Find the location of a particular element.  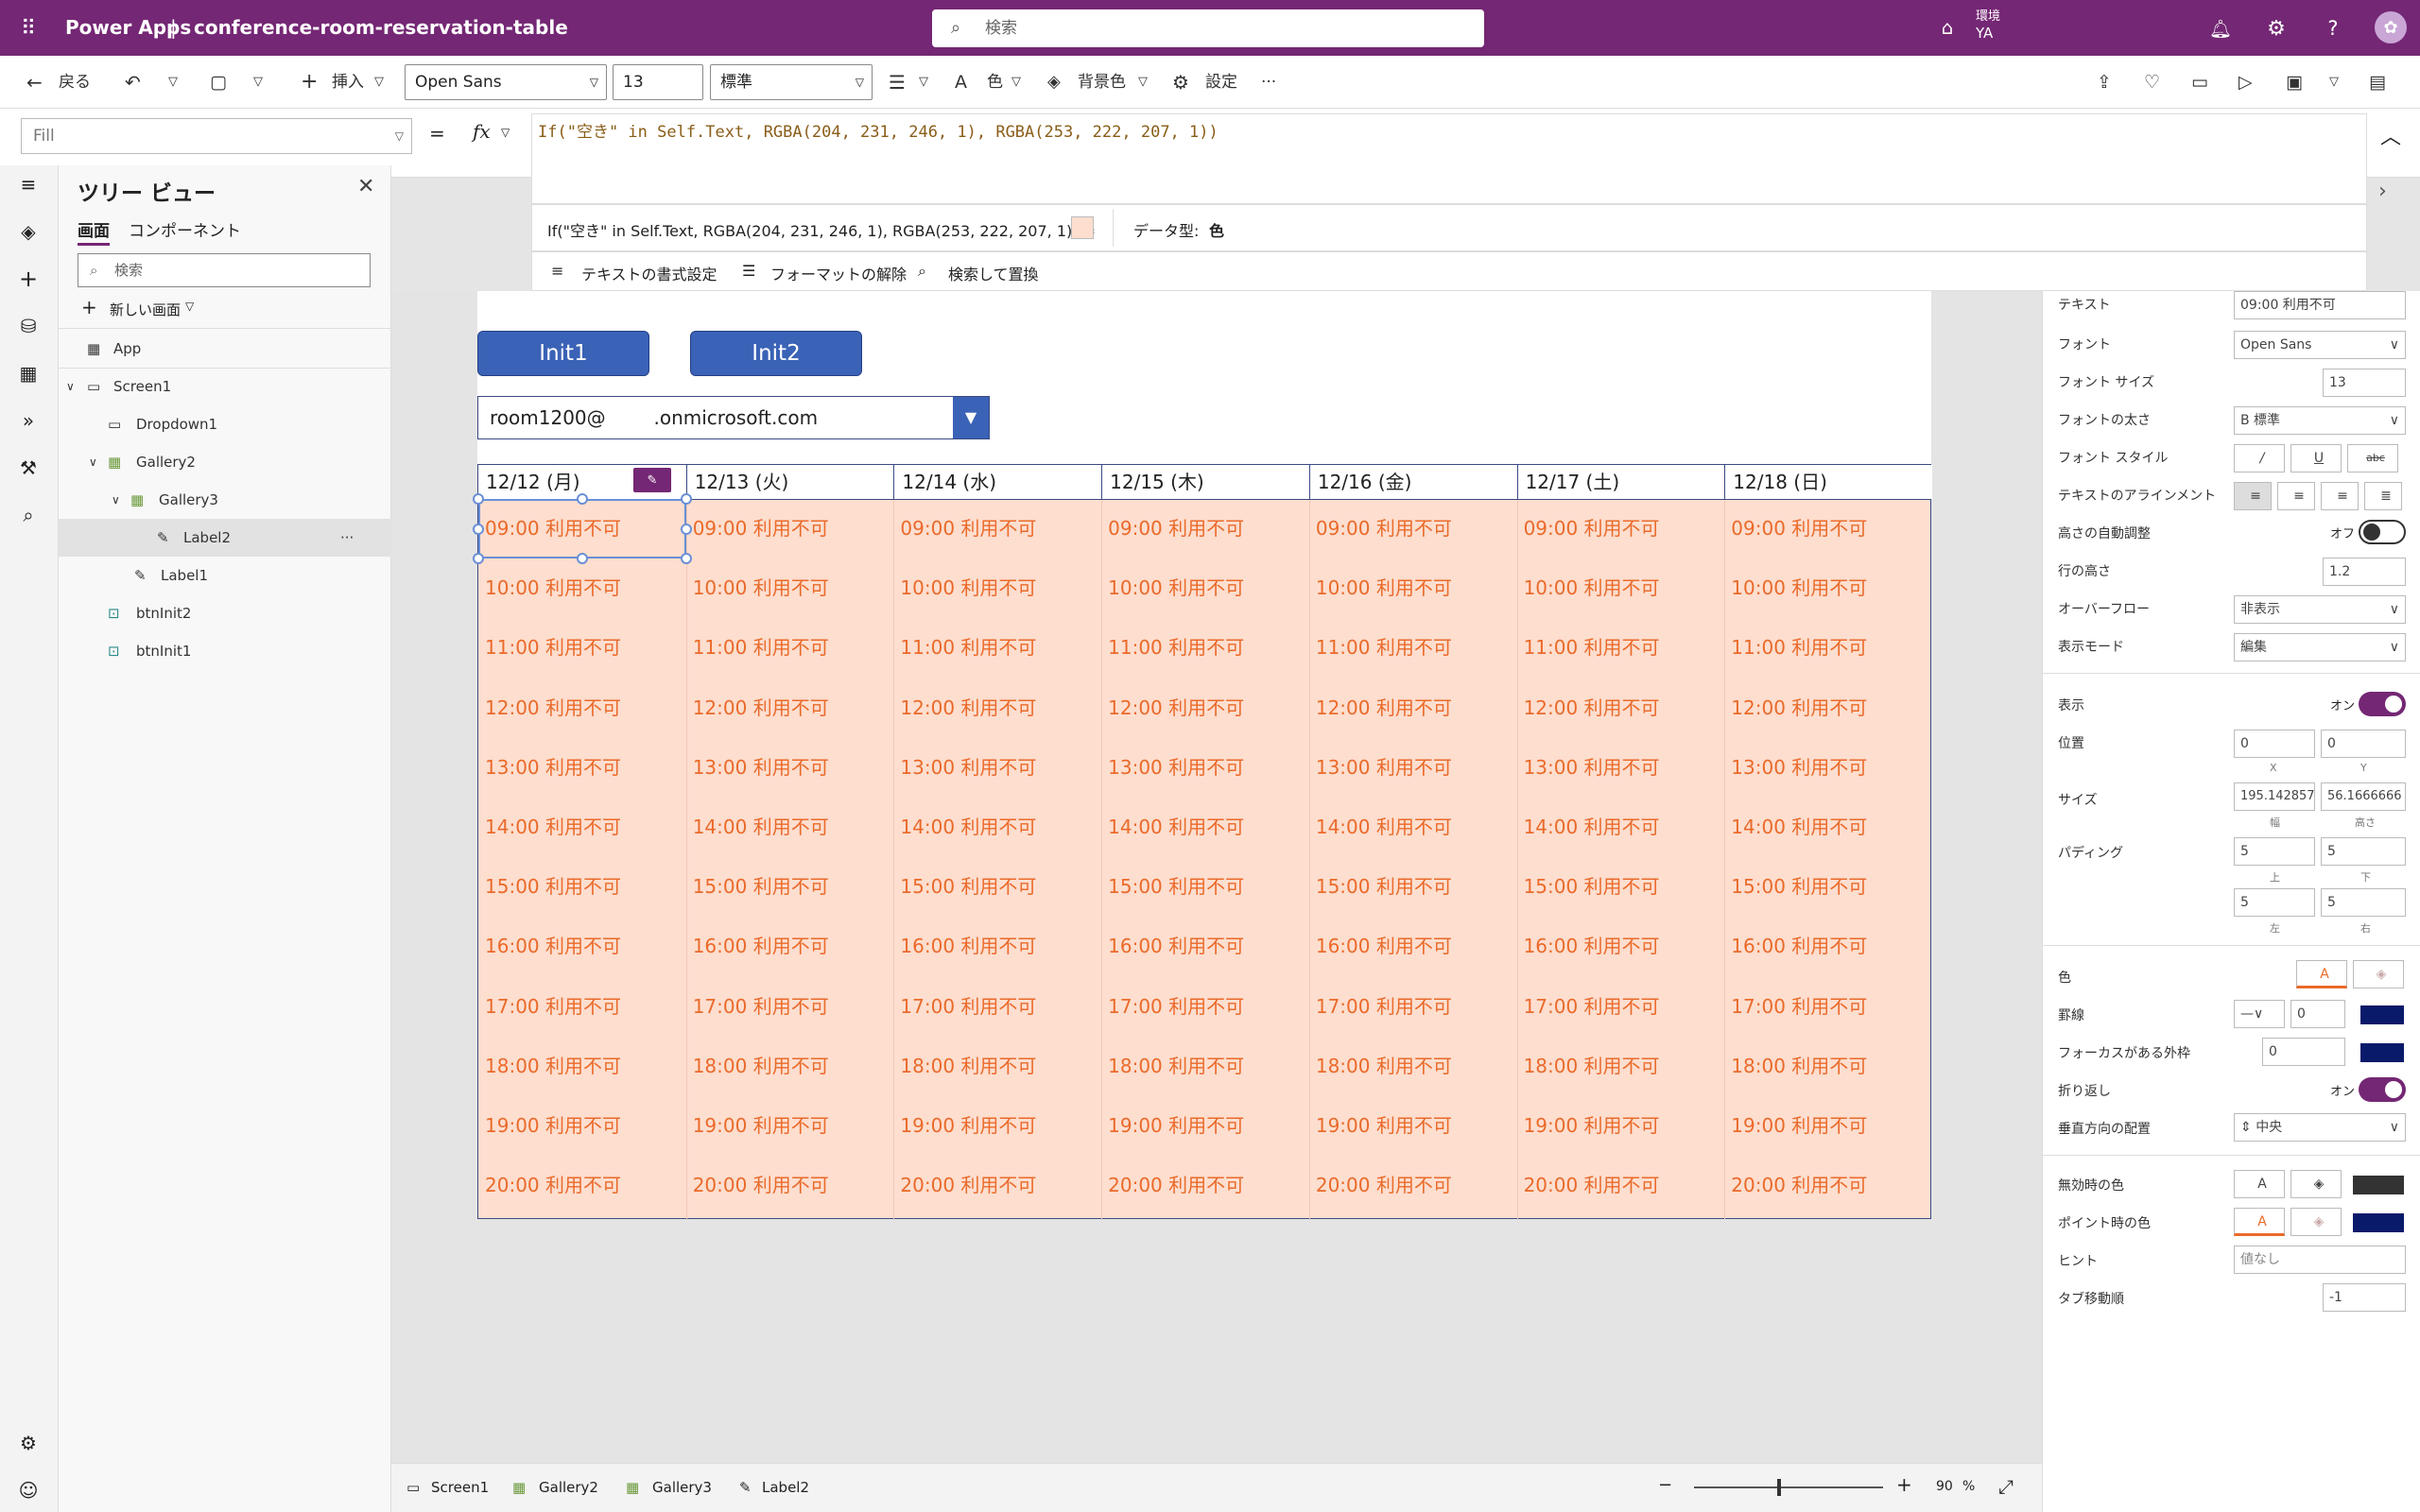

expand-panel-icon: › is located at coordinates (2382, 191).